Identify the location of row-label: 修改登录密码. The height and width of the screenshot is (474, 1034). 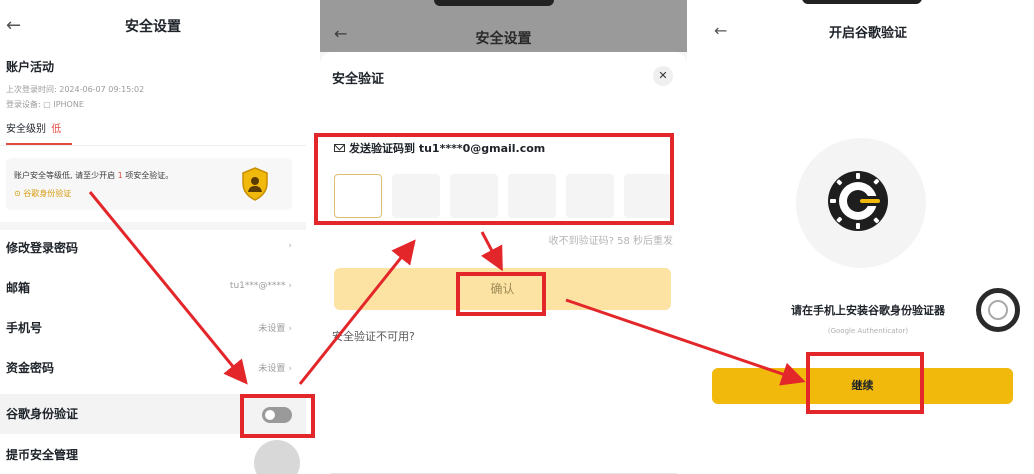
(42, 248).